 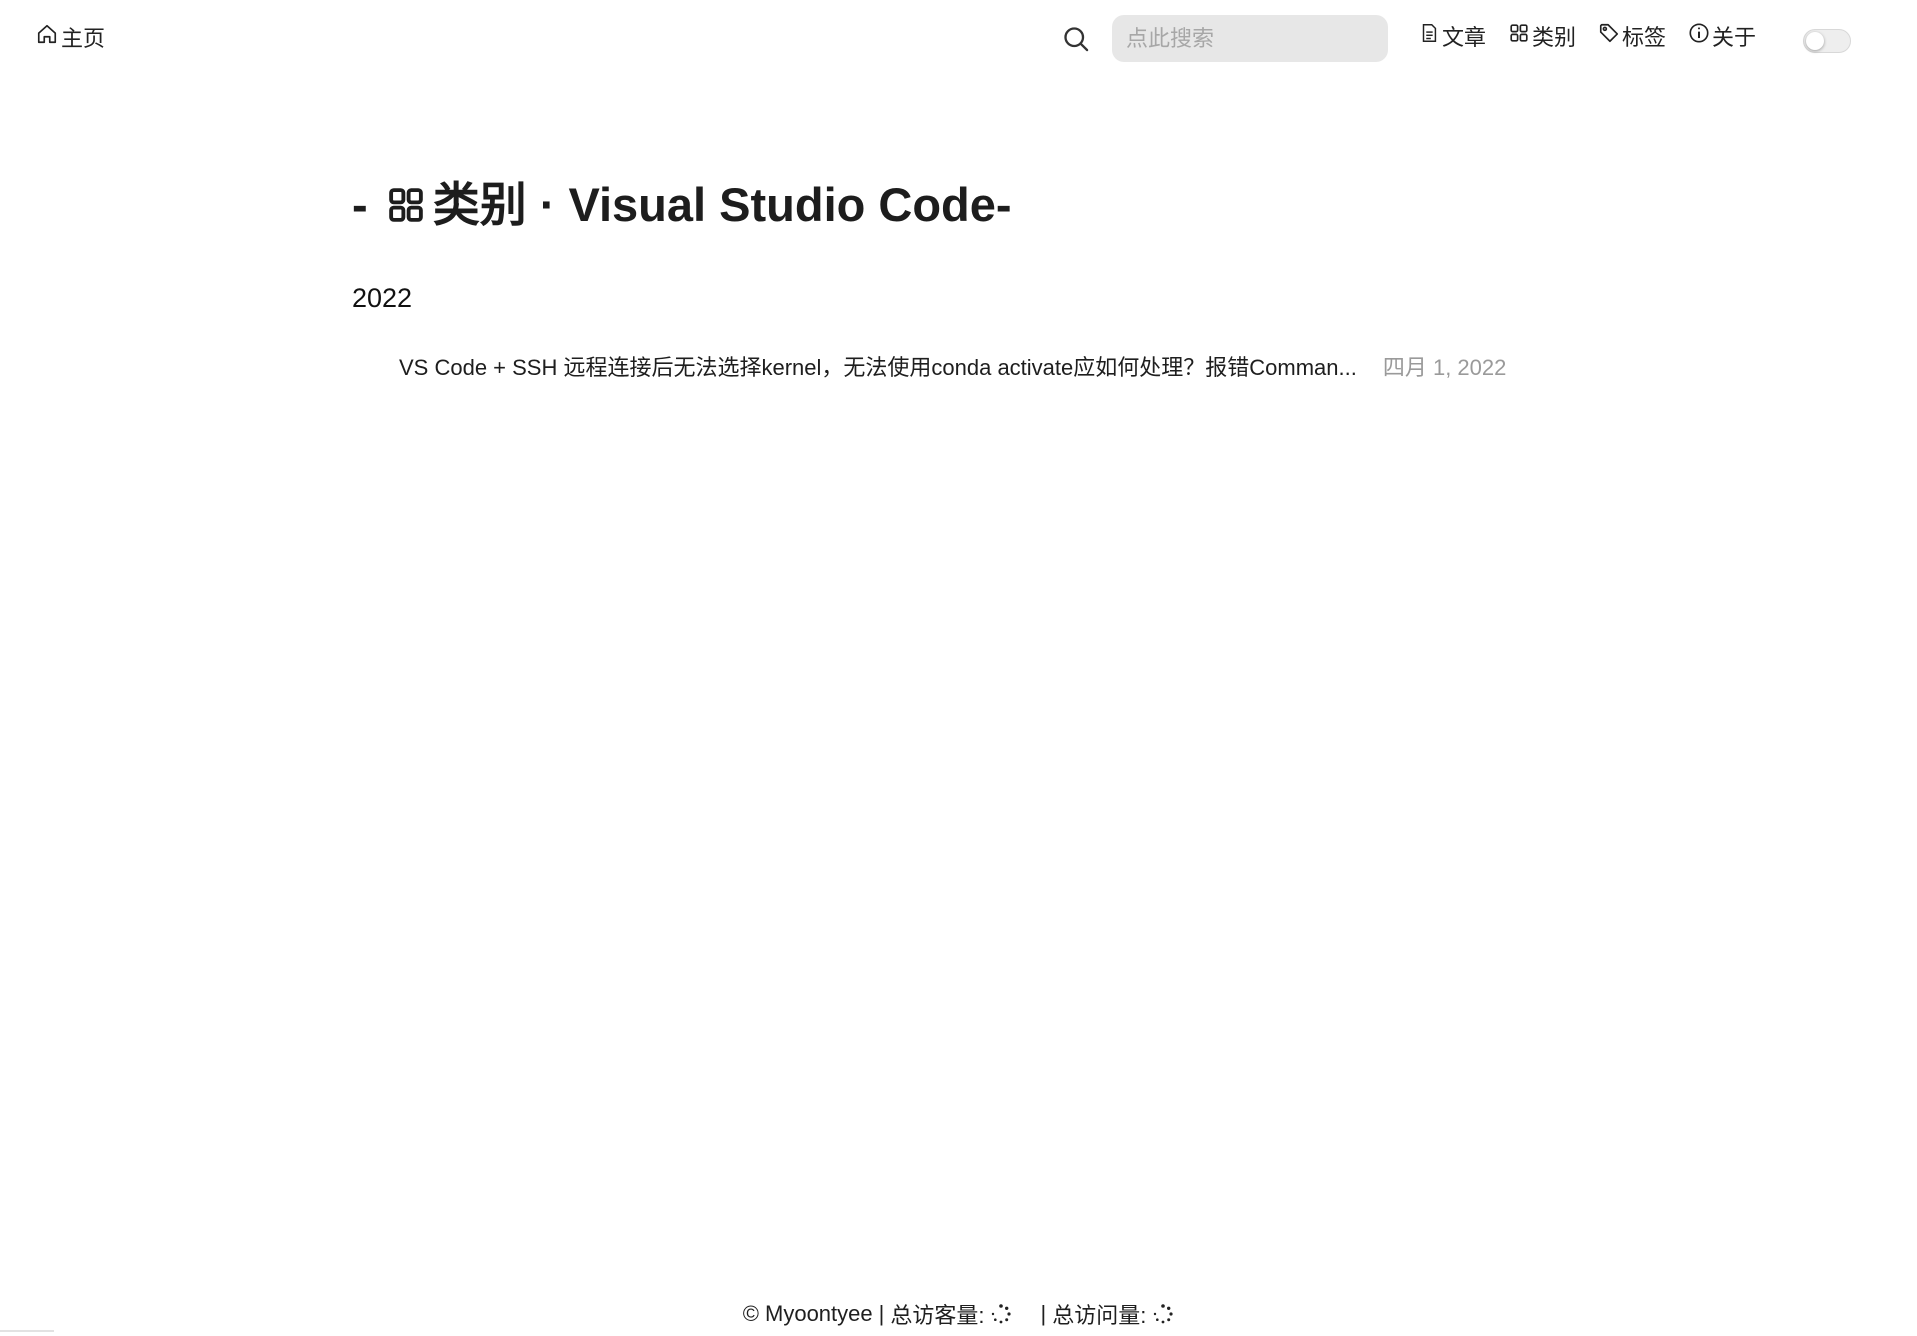 I want to click on nav-item-categories: 类别, so click(x=1542, y=36).